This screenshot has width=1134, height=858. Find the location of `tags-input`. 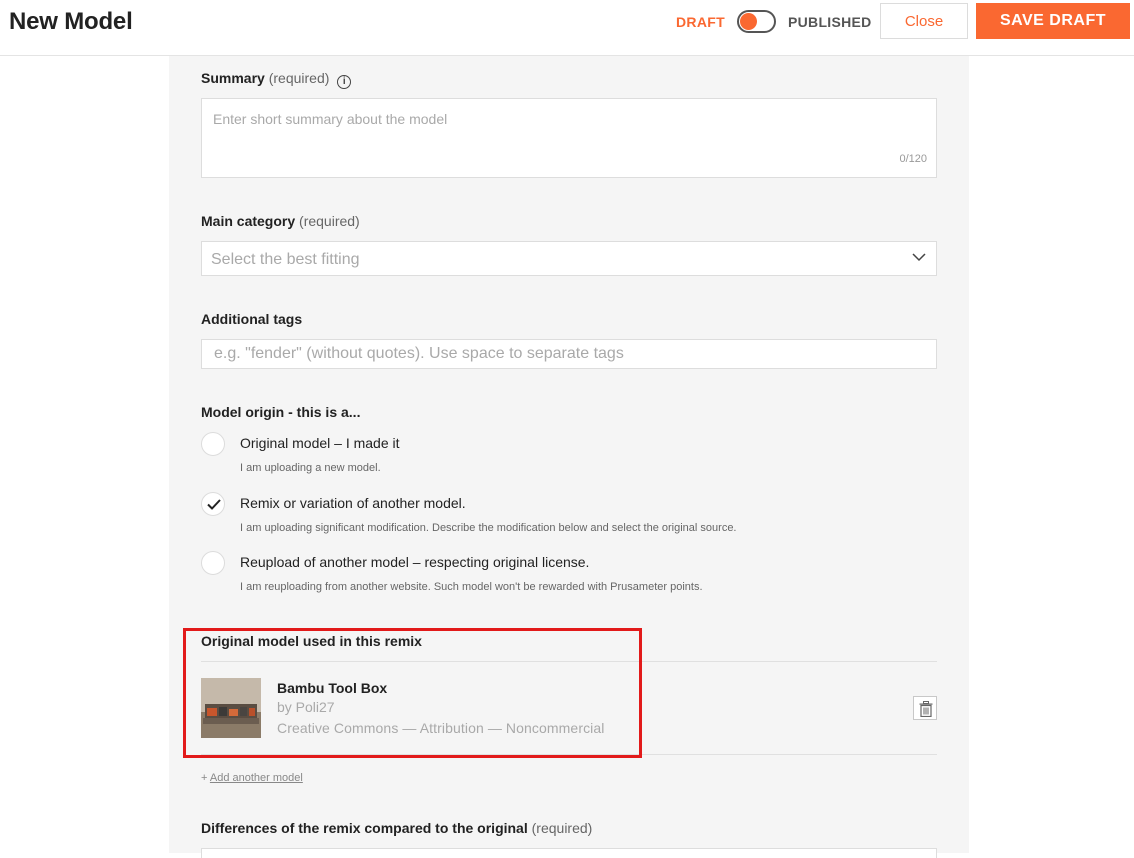

tags-input is located at coordinates (569, 354).